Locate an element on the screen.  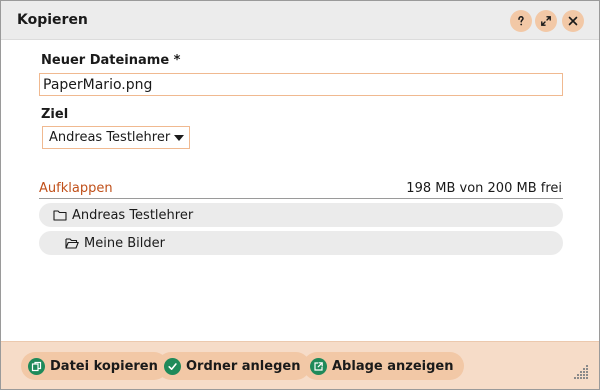
folder-open-icon is located at coordinates (72, 243).